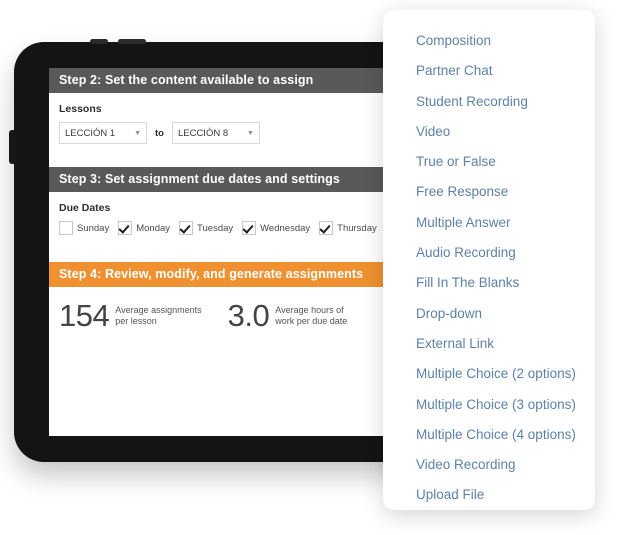  Describe the element at coordinates (136, 321) in the screenshot. I see `stat-caption-line: per lesson` at that location.